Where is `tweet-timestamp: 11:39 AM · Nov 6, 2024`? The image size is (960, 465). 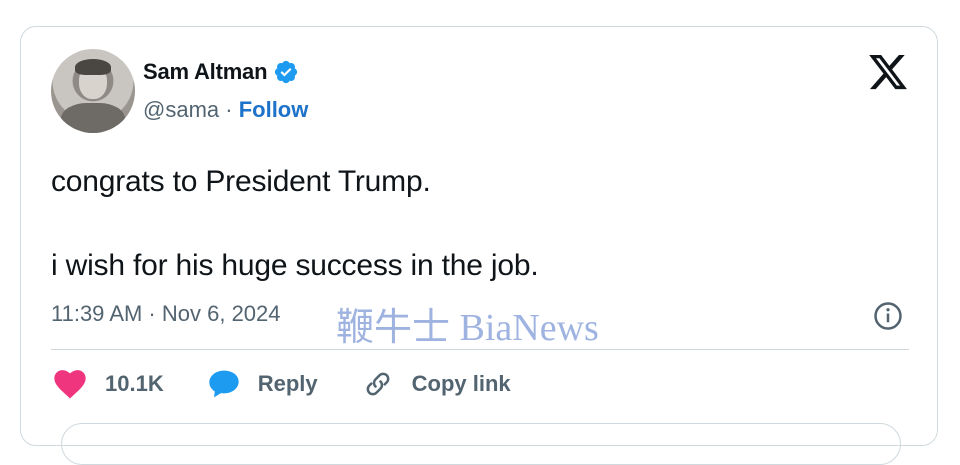 tweet-timestamp: 11:39 AM · Nov 6, 2024 is located at coordinates (166, 314).